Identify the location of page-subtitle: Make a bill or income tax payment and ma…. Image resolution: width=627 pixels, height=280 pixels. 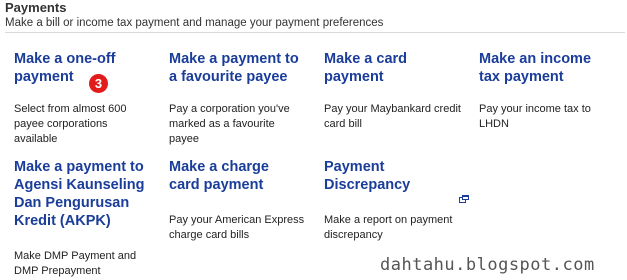
(194, 23).